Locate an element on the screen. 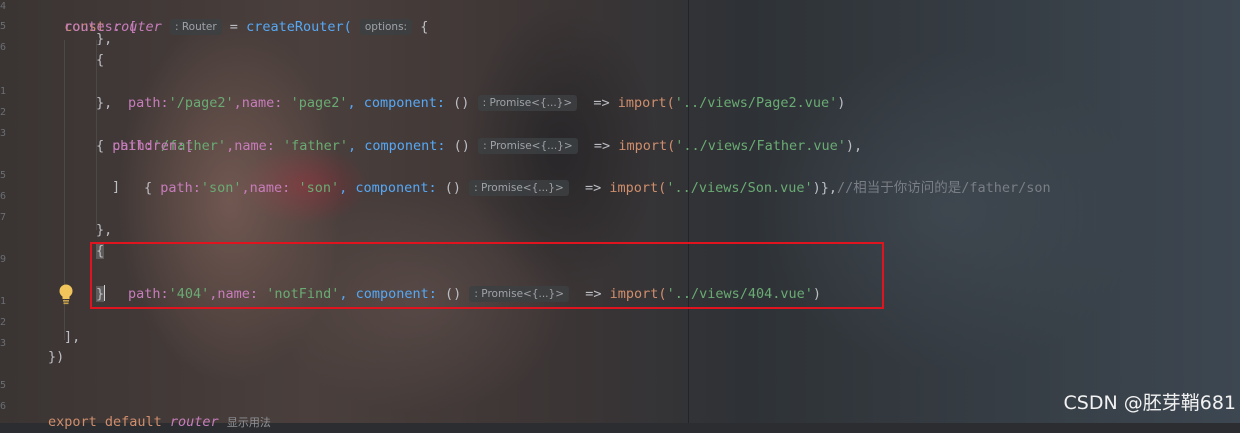 This screenshot has height=433, width=1240. code-line: }) is located at coordinates (56, 357).